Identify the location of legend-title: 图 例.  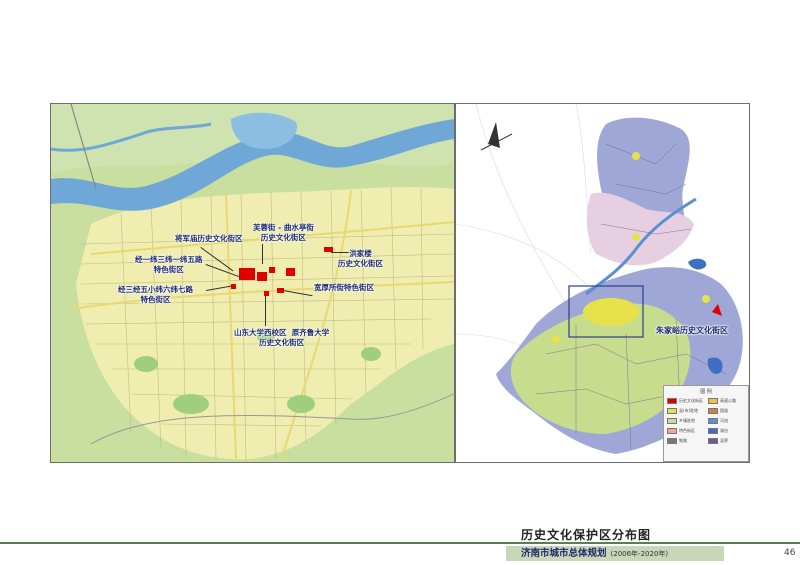
(706, 392).